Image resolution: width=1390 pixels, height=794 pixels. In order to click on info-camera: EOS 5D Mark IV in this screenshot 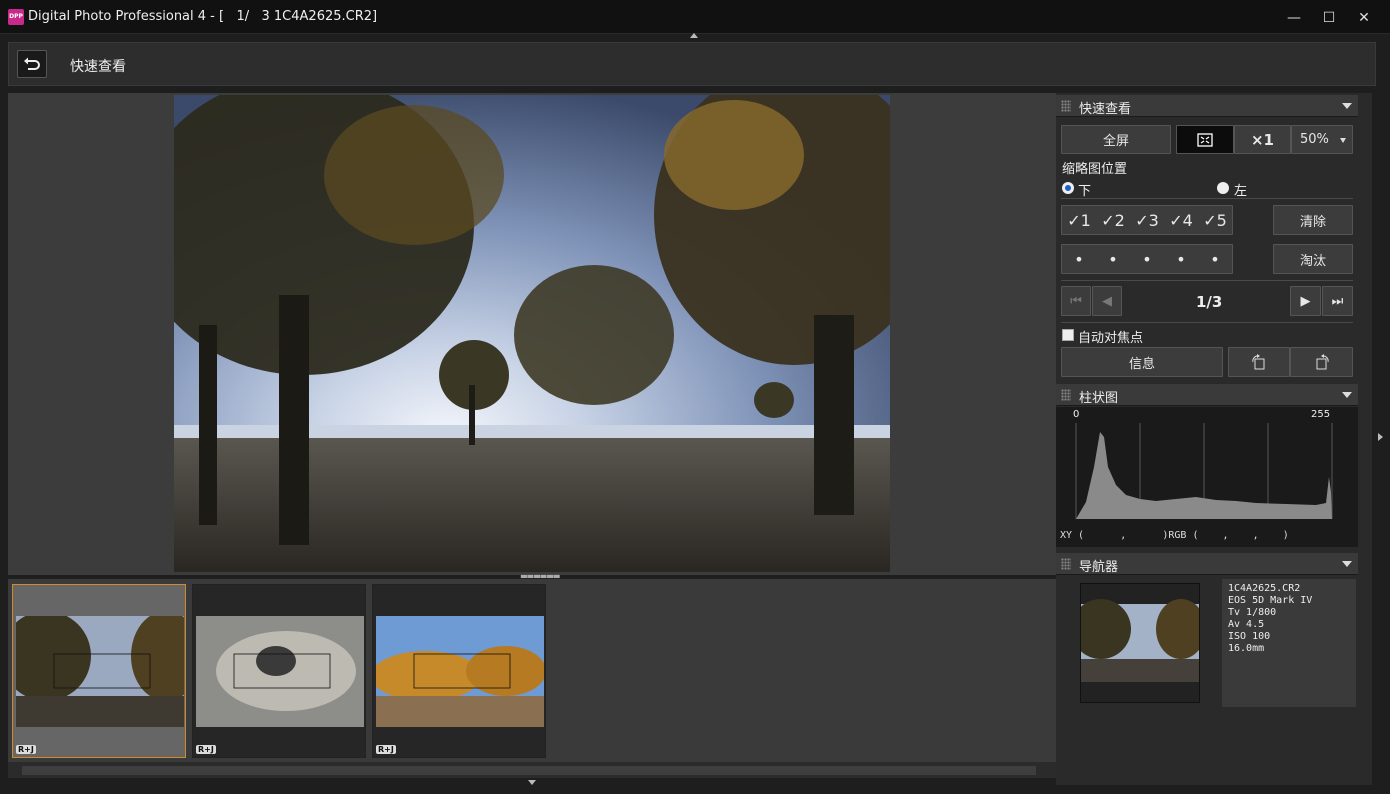, I will do `click(1270, 600)`.